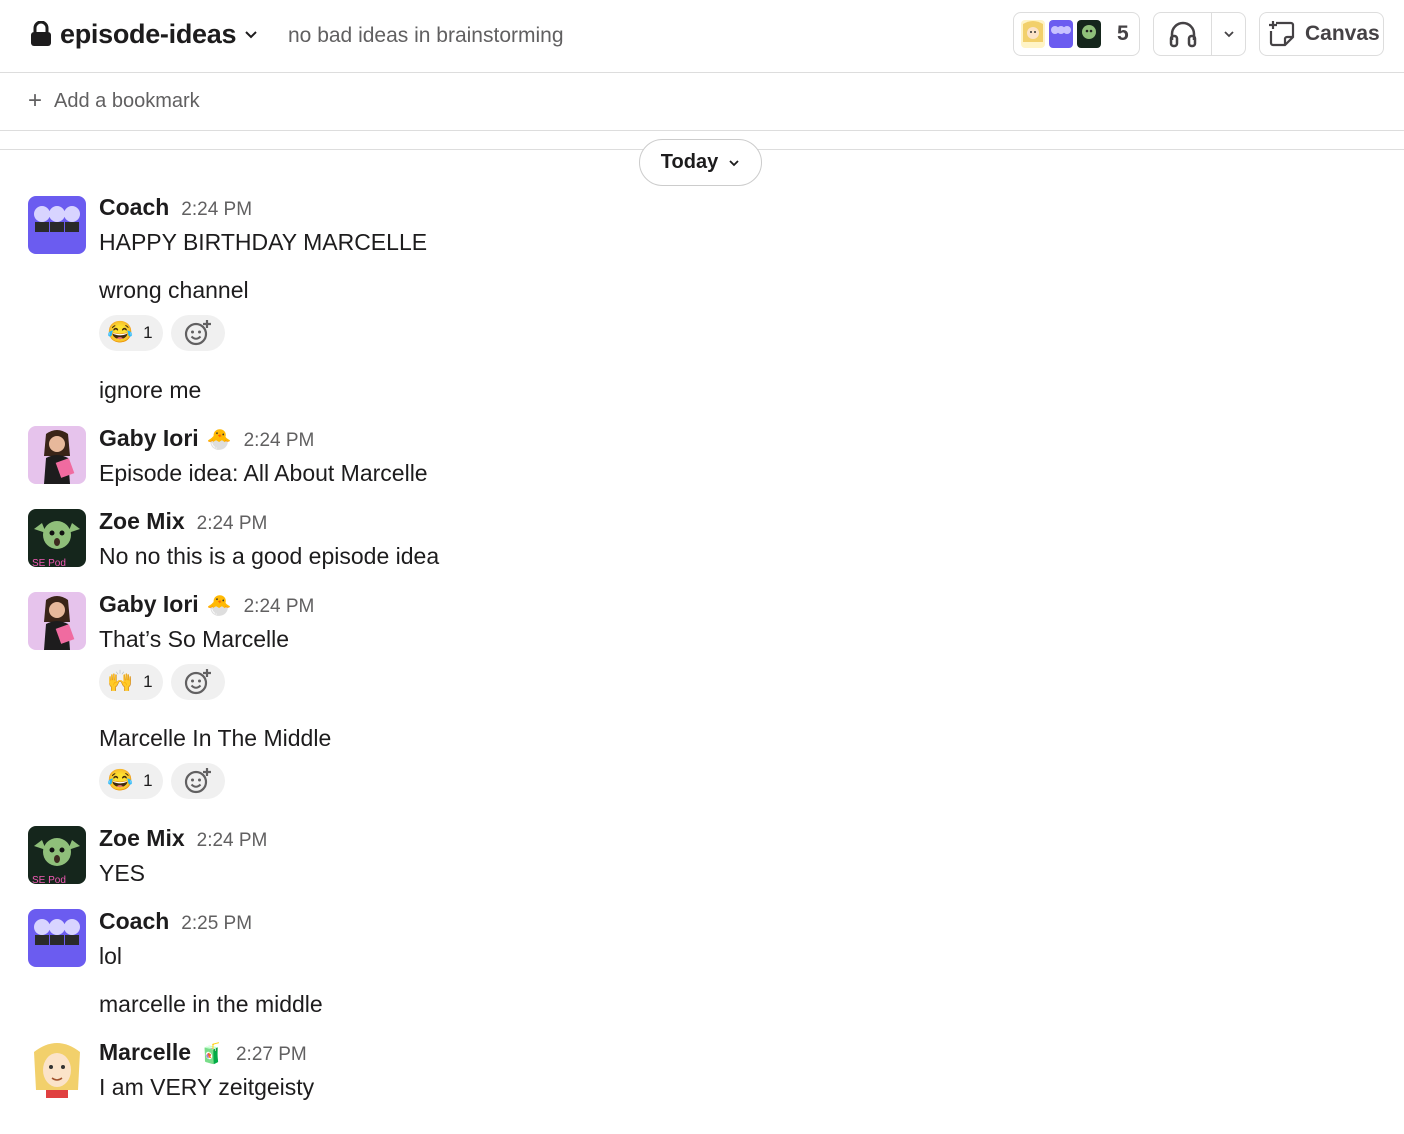 This screenshot has height=1134, width=1404. I want to click on canvas-label: Canvas, so click(1342, 33).